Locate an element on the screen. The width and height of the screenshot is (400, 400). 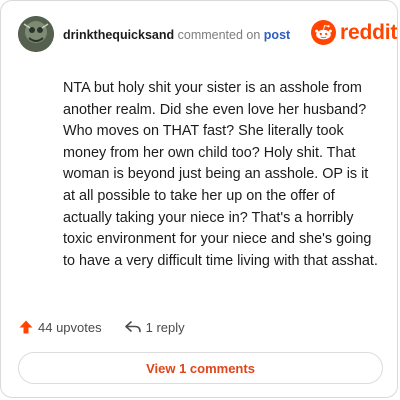
reddit-snoo-icon is located at coordinates (323, 32).